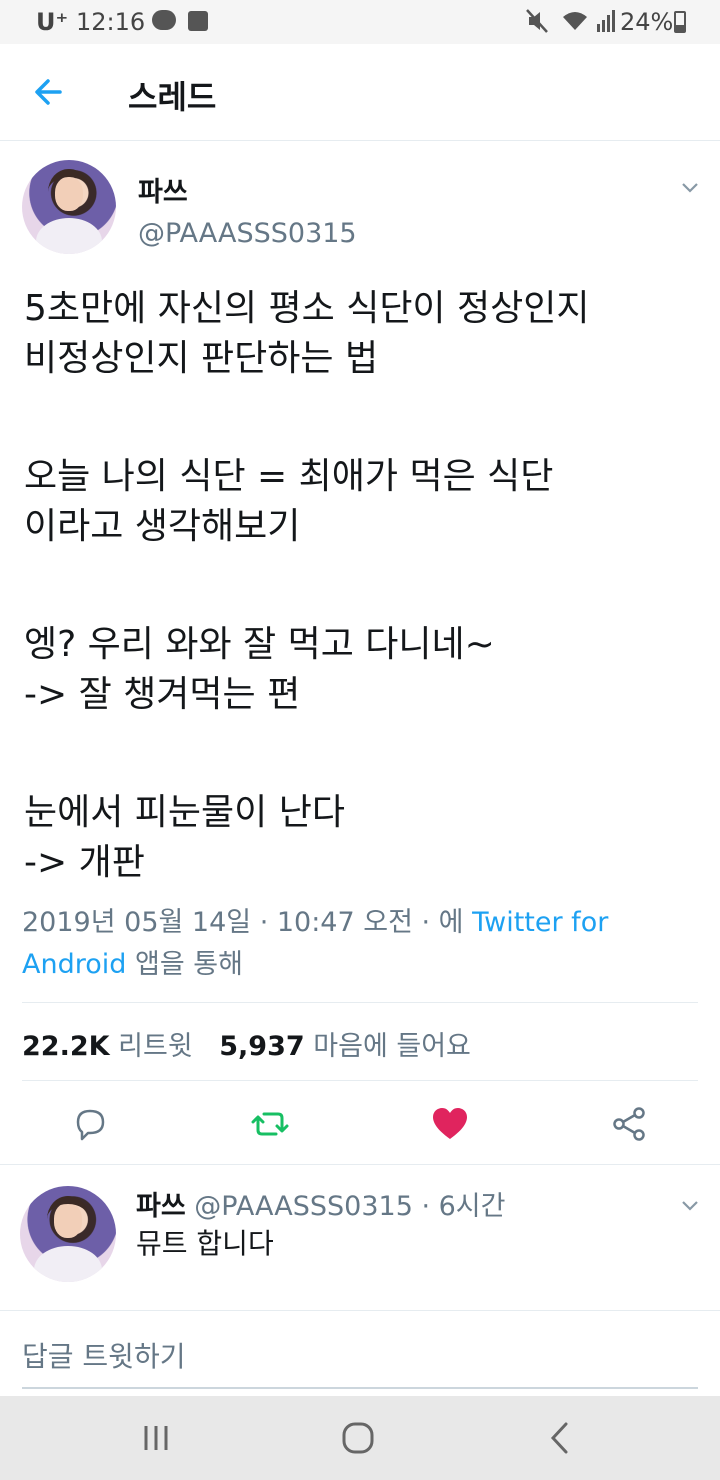 The height and width of the screenshot is (1480, 720). Describe the element at coordinates (163, 189) in the screenshot. I see `author-display-name: 파쓰` at that location.